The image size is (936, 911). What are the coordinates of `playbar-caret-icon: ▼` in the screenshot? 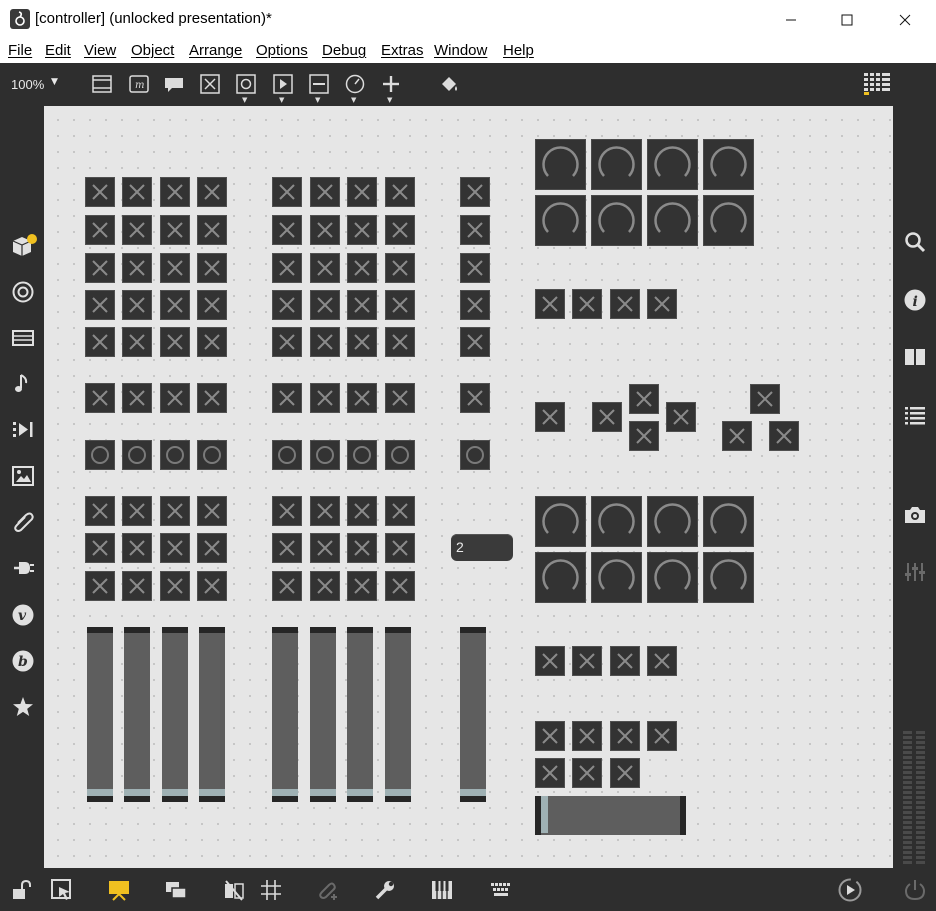 It's located at (281, 100).